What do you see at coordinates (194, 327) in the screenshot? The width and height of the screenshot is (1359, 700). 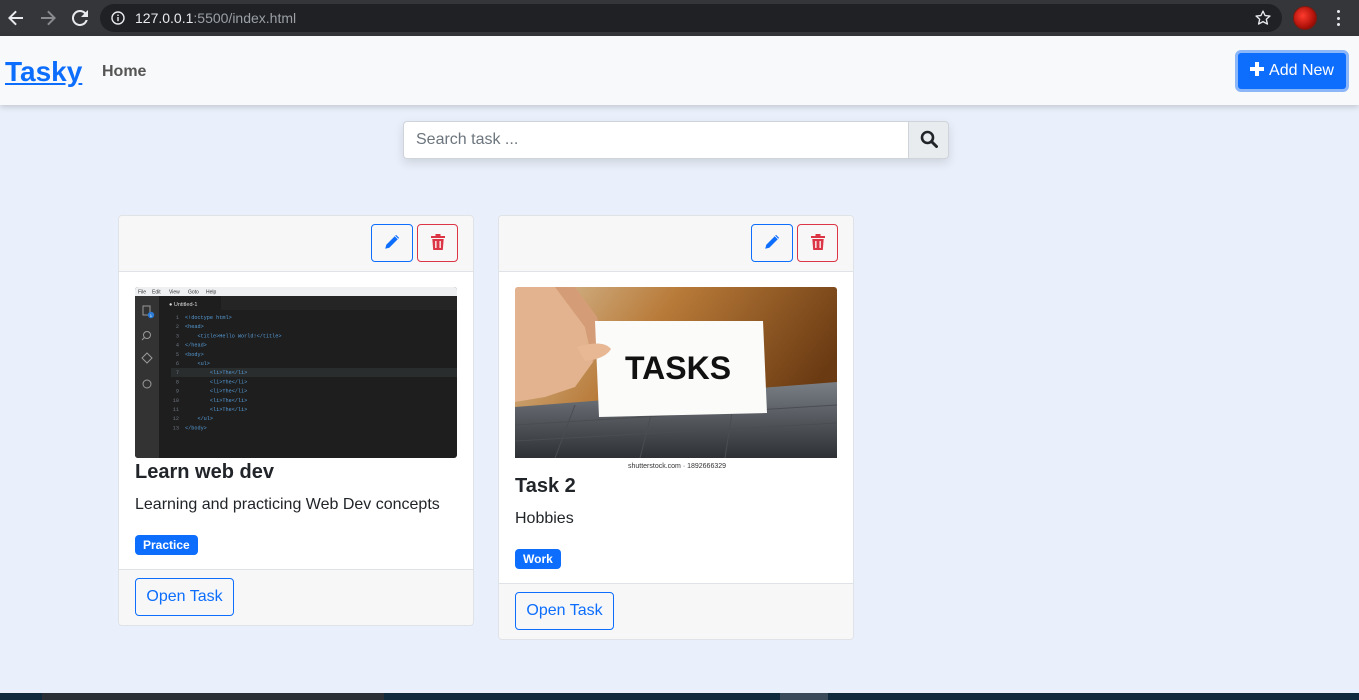 I see `editor-code-line: <head>` at bounding box center [194, 327].